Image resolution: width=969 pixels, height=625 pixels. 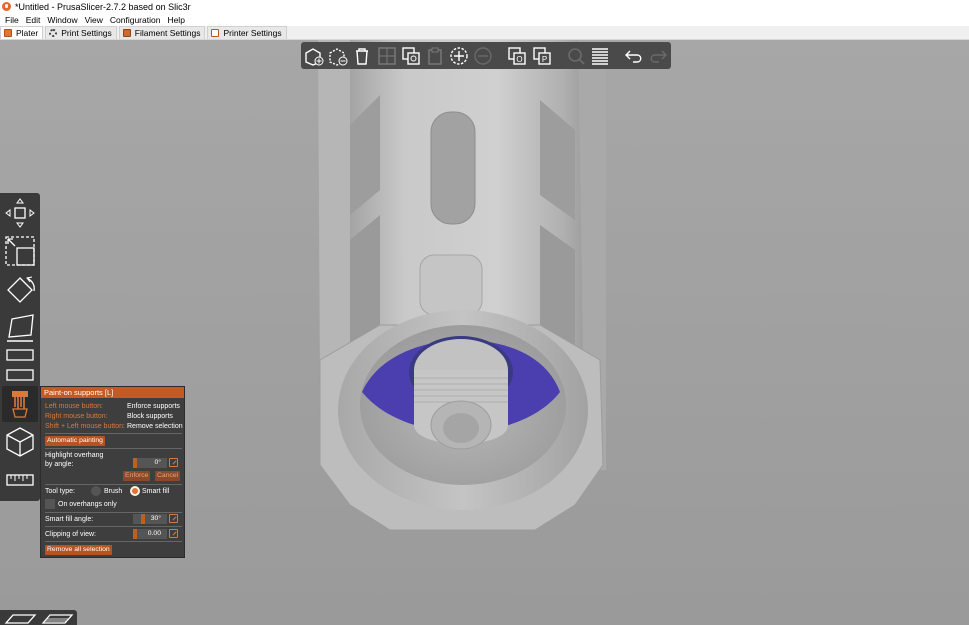 I want to click on delete-button, so click(x=338, y=55).